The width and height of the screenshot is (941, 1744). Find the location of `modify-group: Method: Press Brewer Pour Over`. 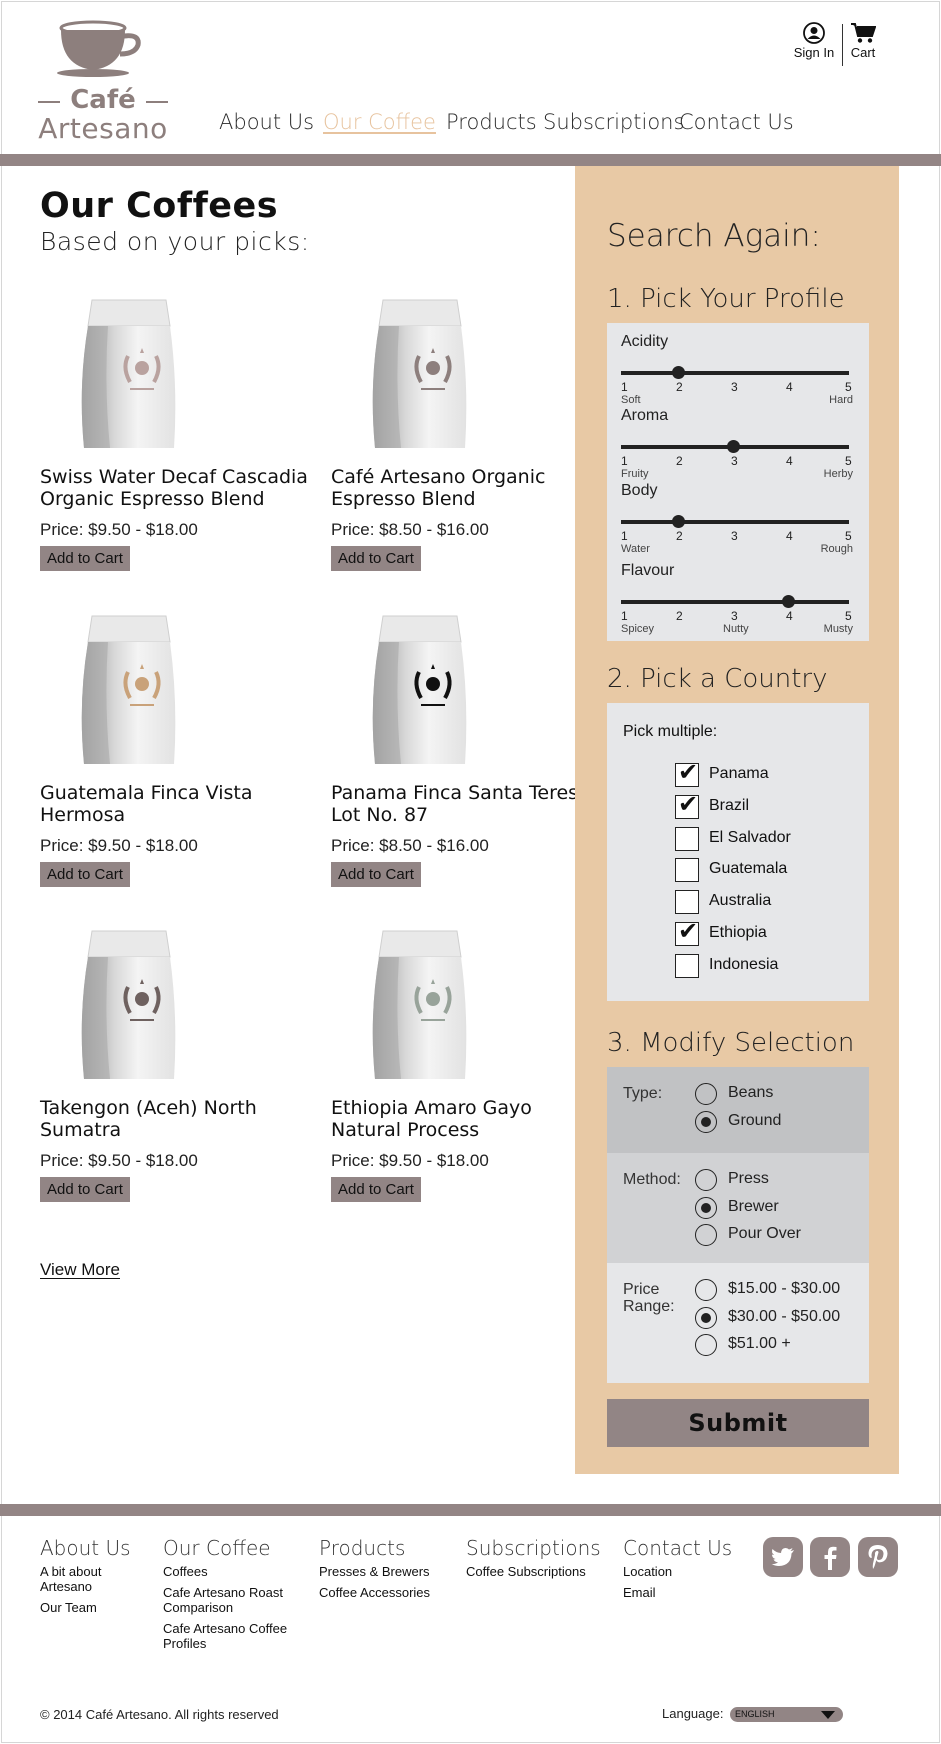

modify-group: Method: Press Brewer Pour Over is located at coordinates (738, 1208).